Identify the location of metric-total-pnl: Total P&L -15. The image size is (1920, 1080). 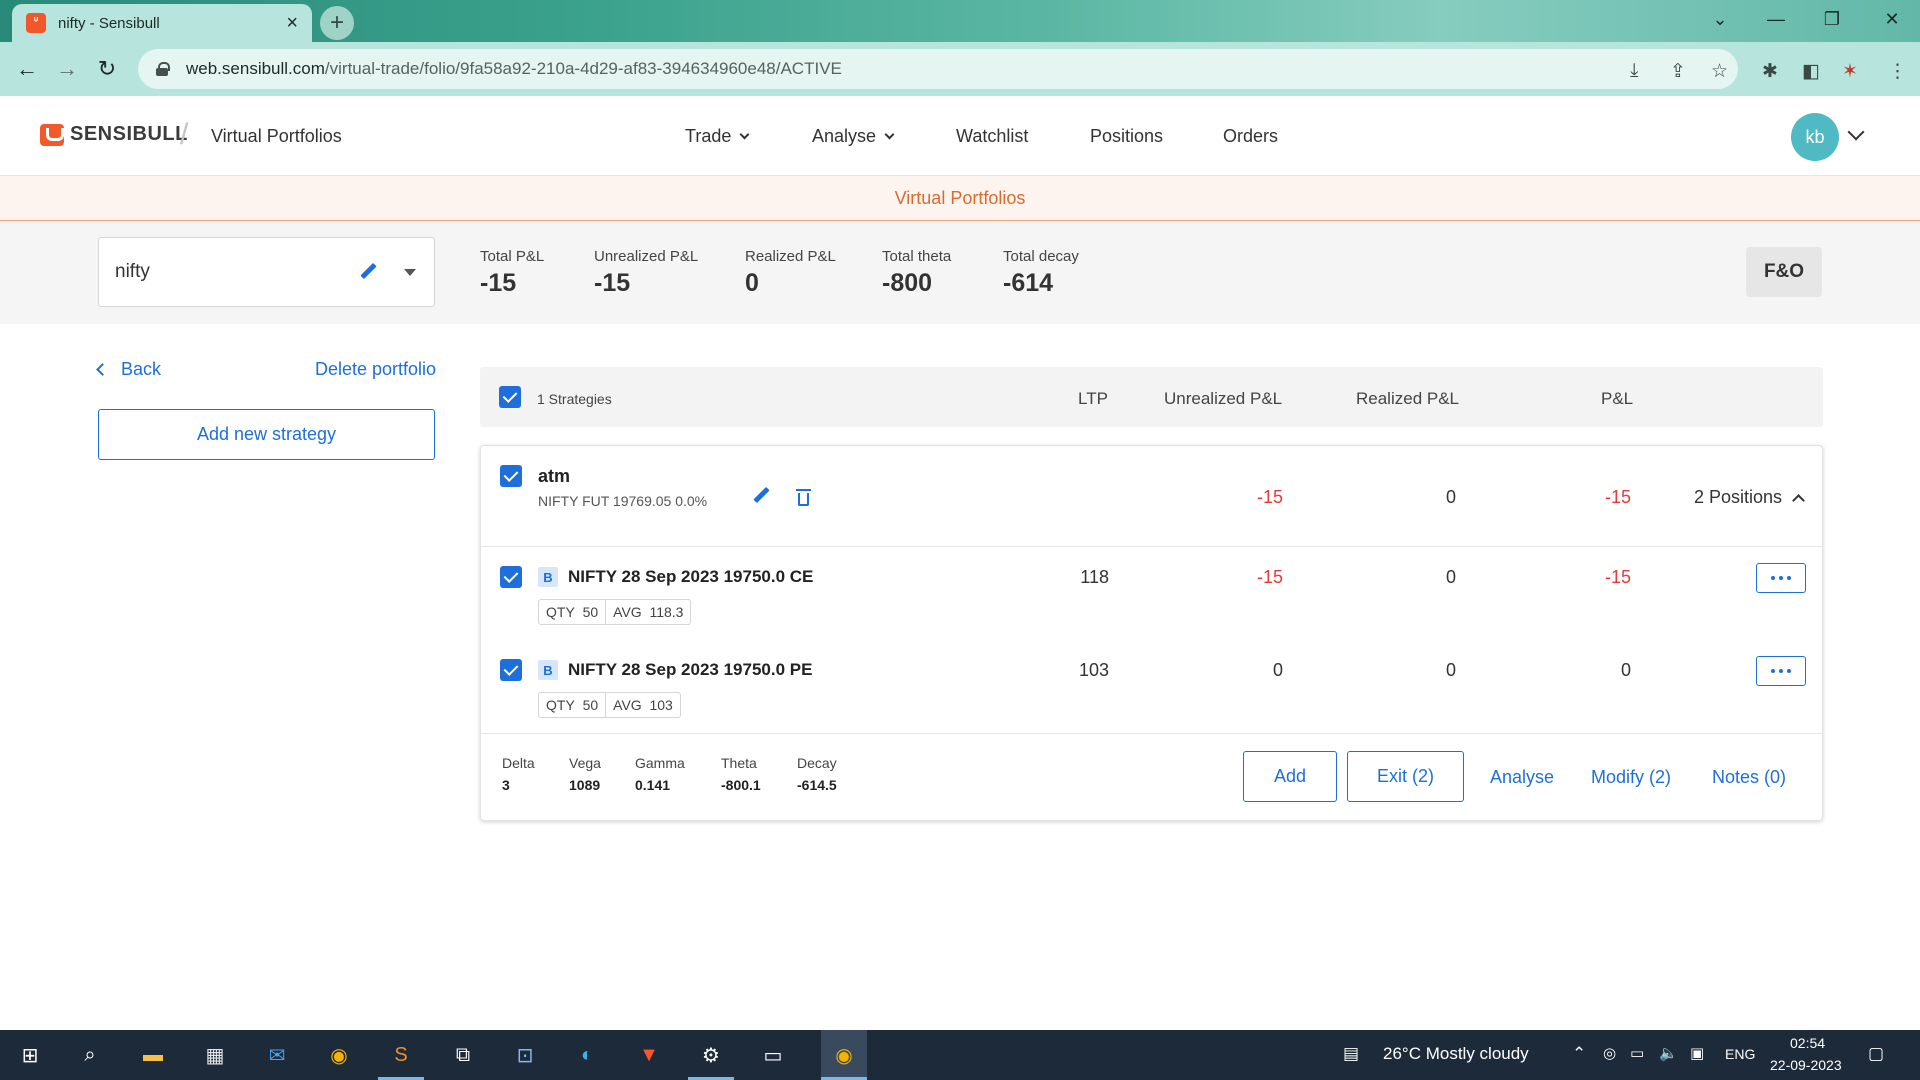
(512, 273).